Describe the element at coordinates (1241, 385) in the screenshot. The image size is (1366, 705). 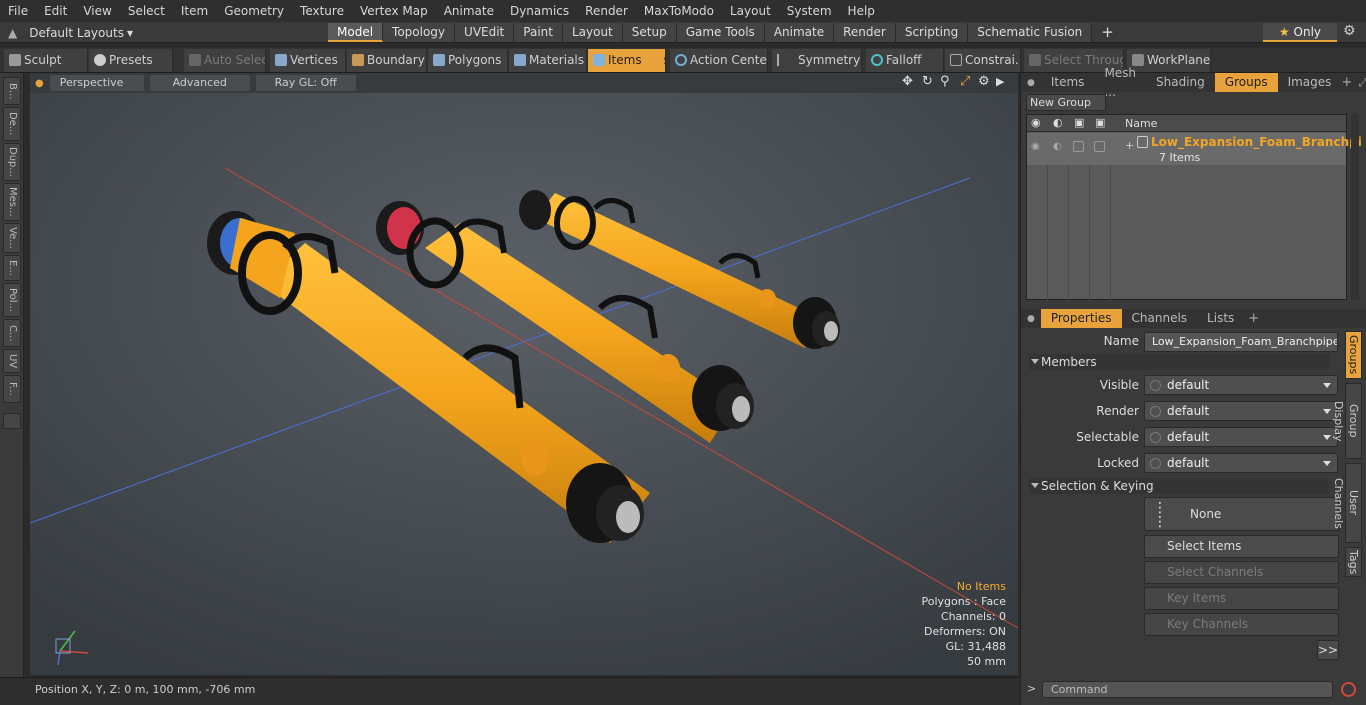
I see `visible-dropdown: default` at that location.